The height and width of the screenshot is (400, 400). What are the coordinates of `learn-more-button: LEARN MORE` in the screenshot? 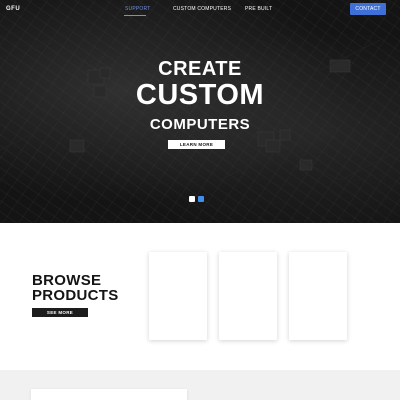 It's located at (196, 144).